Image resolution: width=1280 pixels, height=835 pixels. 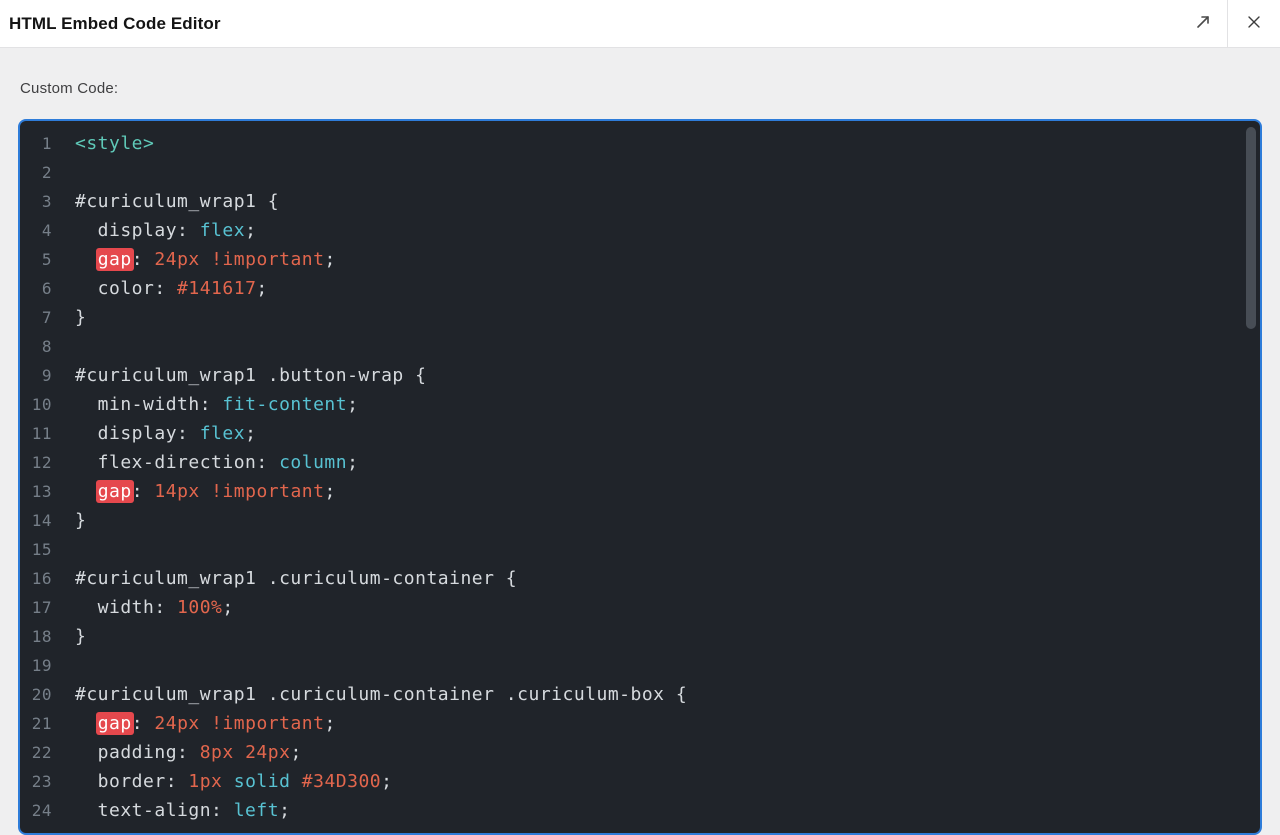 What do you see at coordinates (640, 462) in the screenshot?
I see `code-line: 12 flex-direction: column;` at bounding box center [640, 462].